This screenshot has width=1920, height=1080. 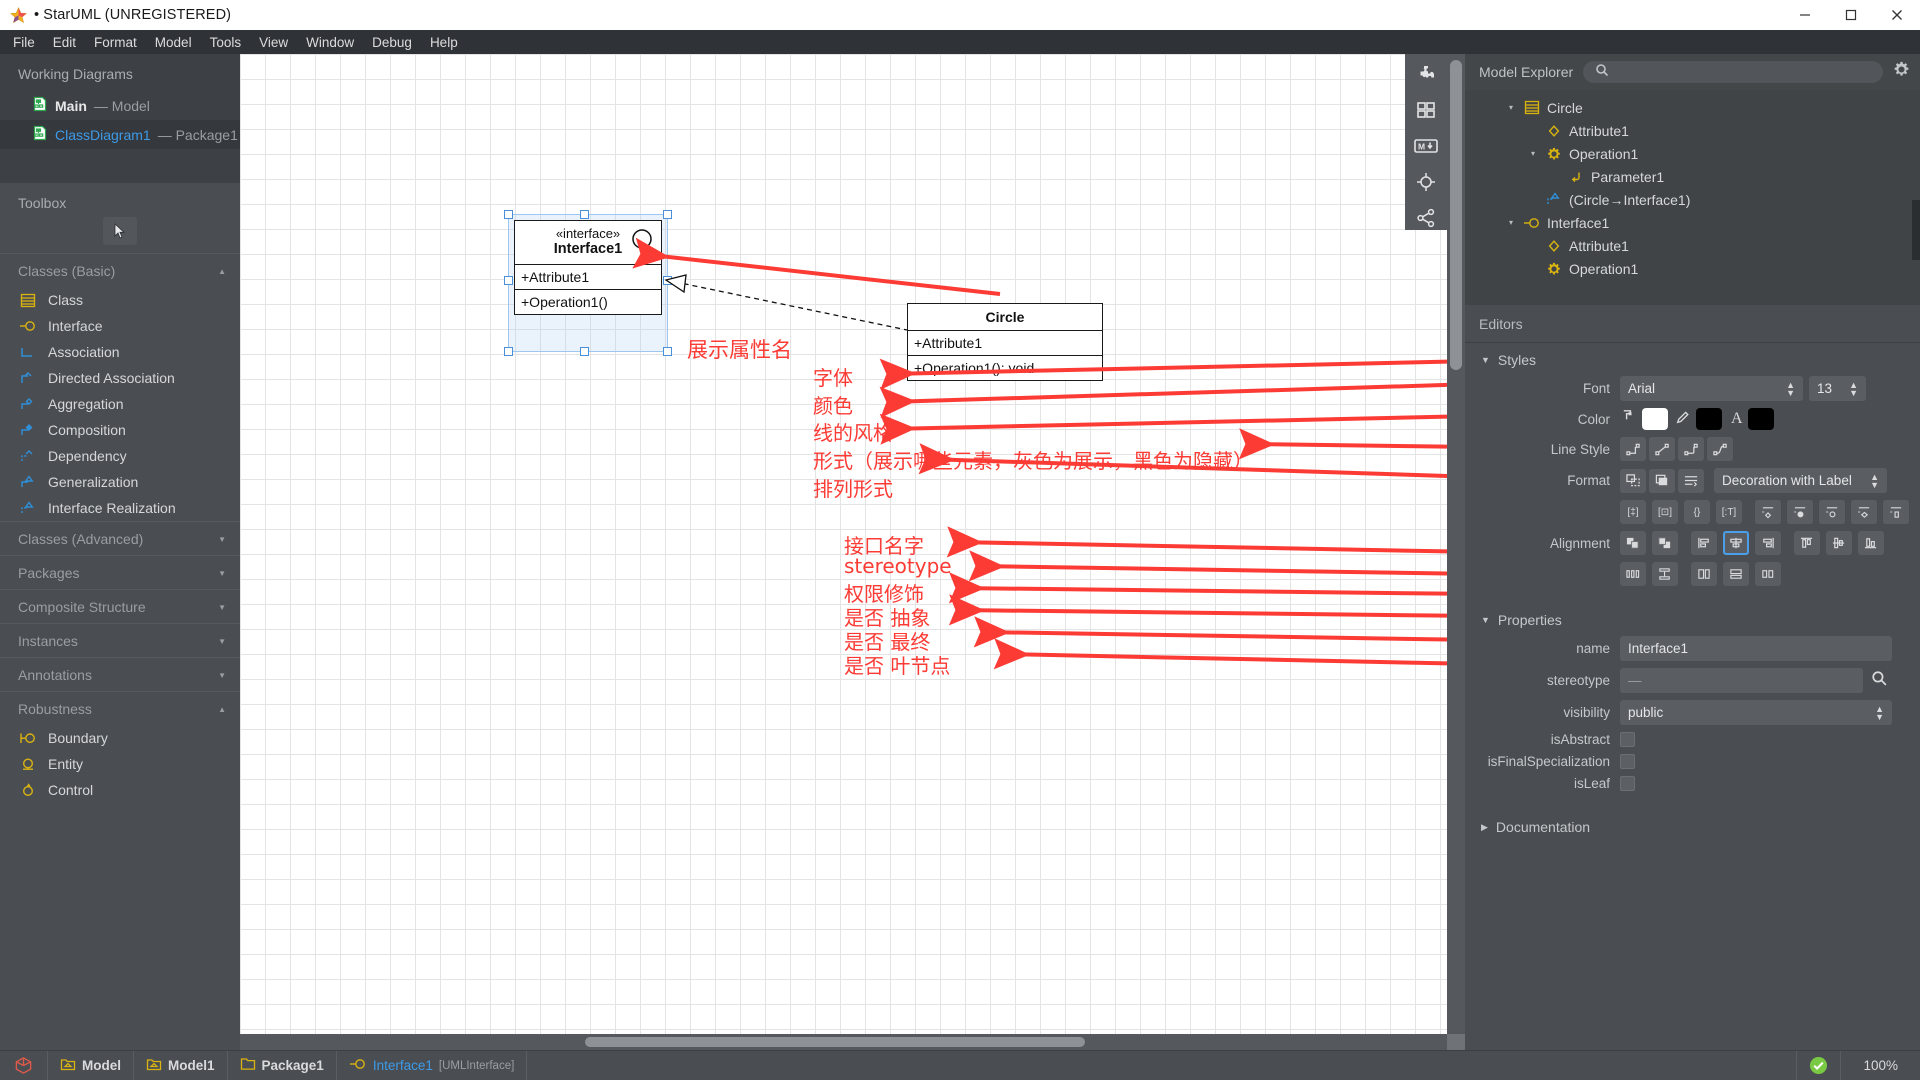 What do you see at coordinates (1426, 74) in the screenshot?
I see `puzzle-icon` at bounding box center [1426, 74].